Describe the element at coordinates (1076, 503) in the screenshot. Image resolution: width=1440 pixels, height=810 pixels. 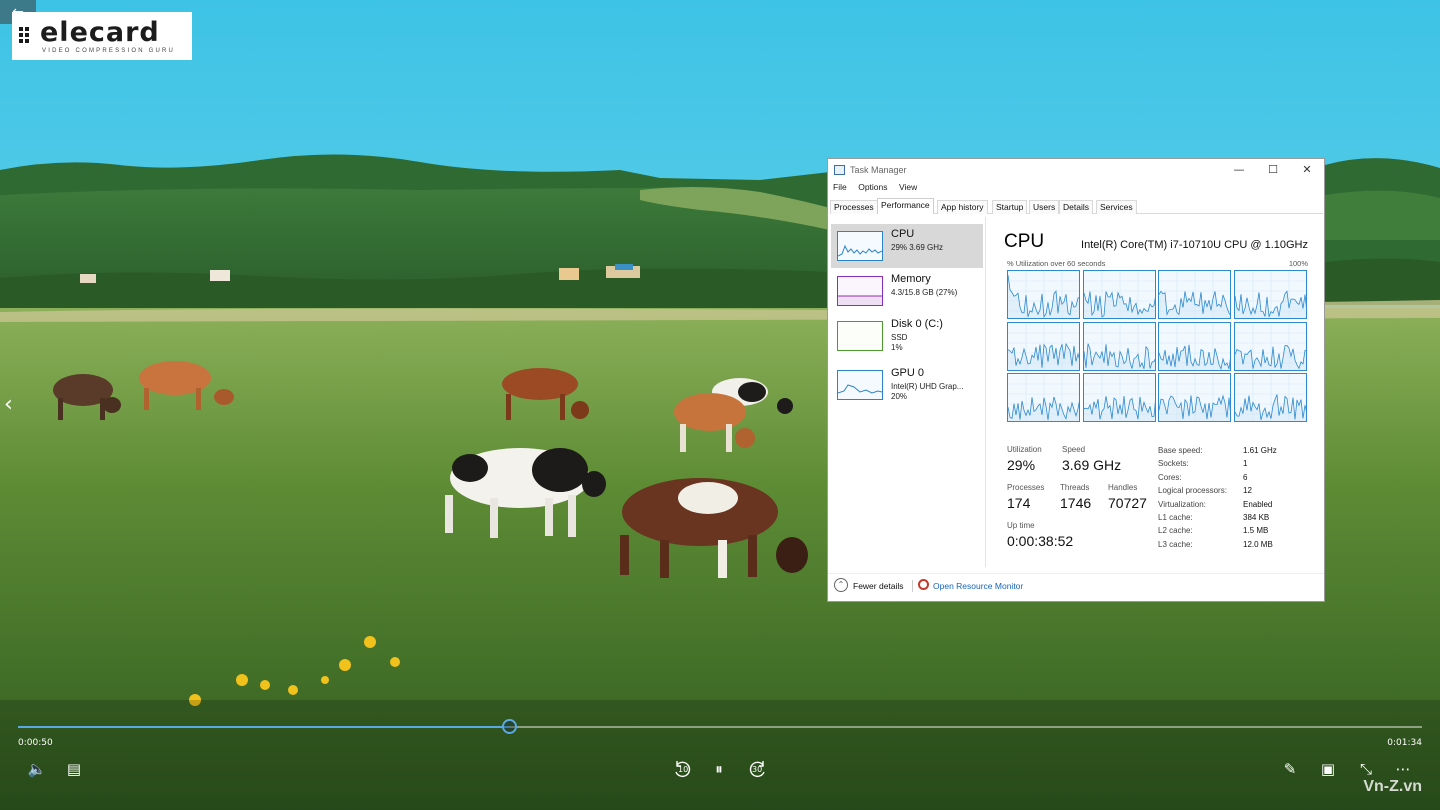
I see `threads-value: 1746` at that location.